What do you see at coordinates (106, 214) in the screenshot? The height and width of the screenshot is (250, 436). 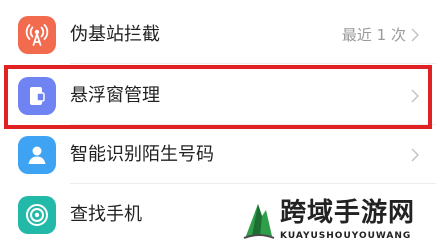 I see `settings-item-label: 查找手机` at bounding box center [106, 214].